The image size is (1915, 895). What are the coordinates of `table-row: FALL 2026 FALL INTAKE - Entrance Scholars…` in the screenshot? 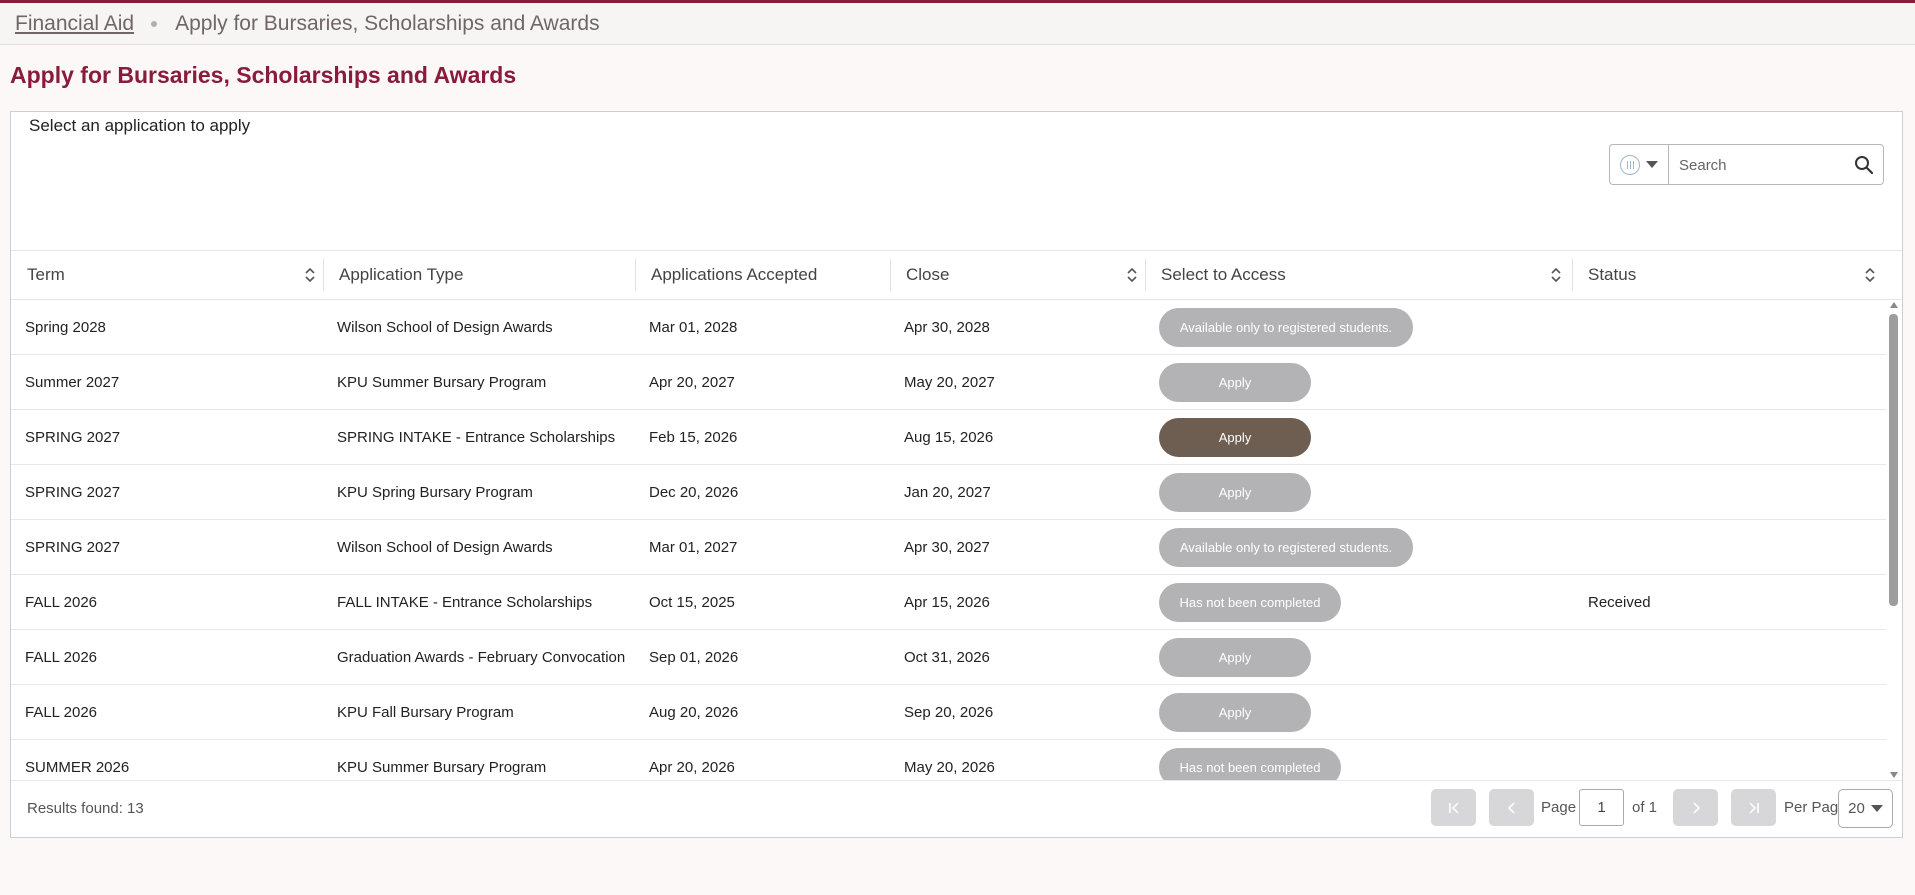 It's located at (948, 602).